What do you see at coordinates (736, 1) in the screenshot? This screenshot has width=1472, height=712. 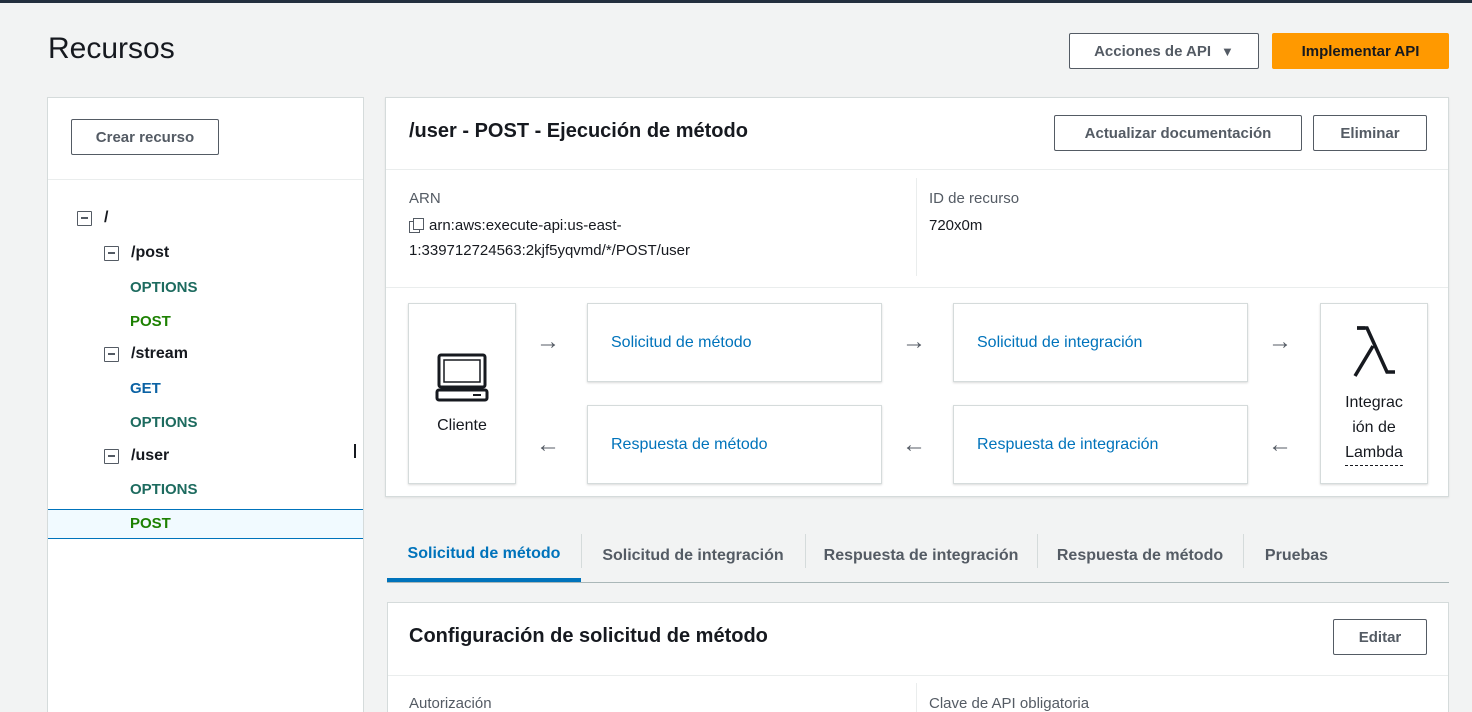 I see `top-bar` at bounding box center [736, 1].